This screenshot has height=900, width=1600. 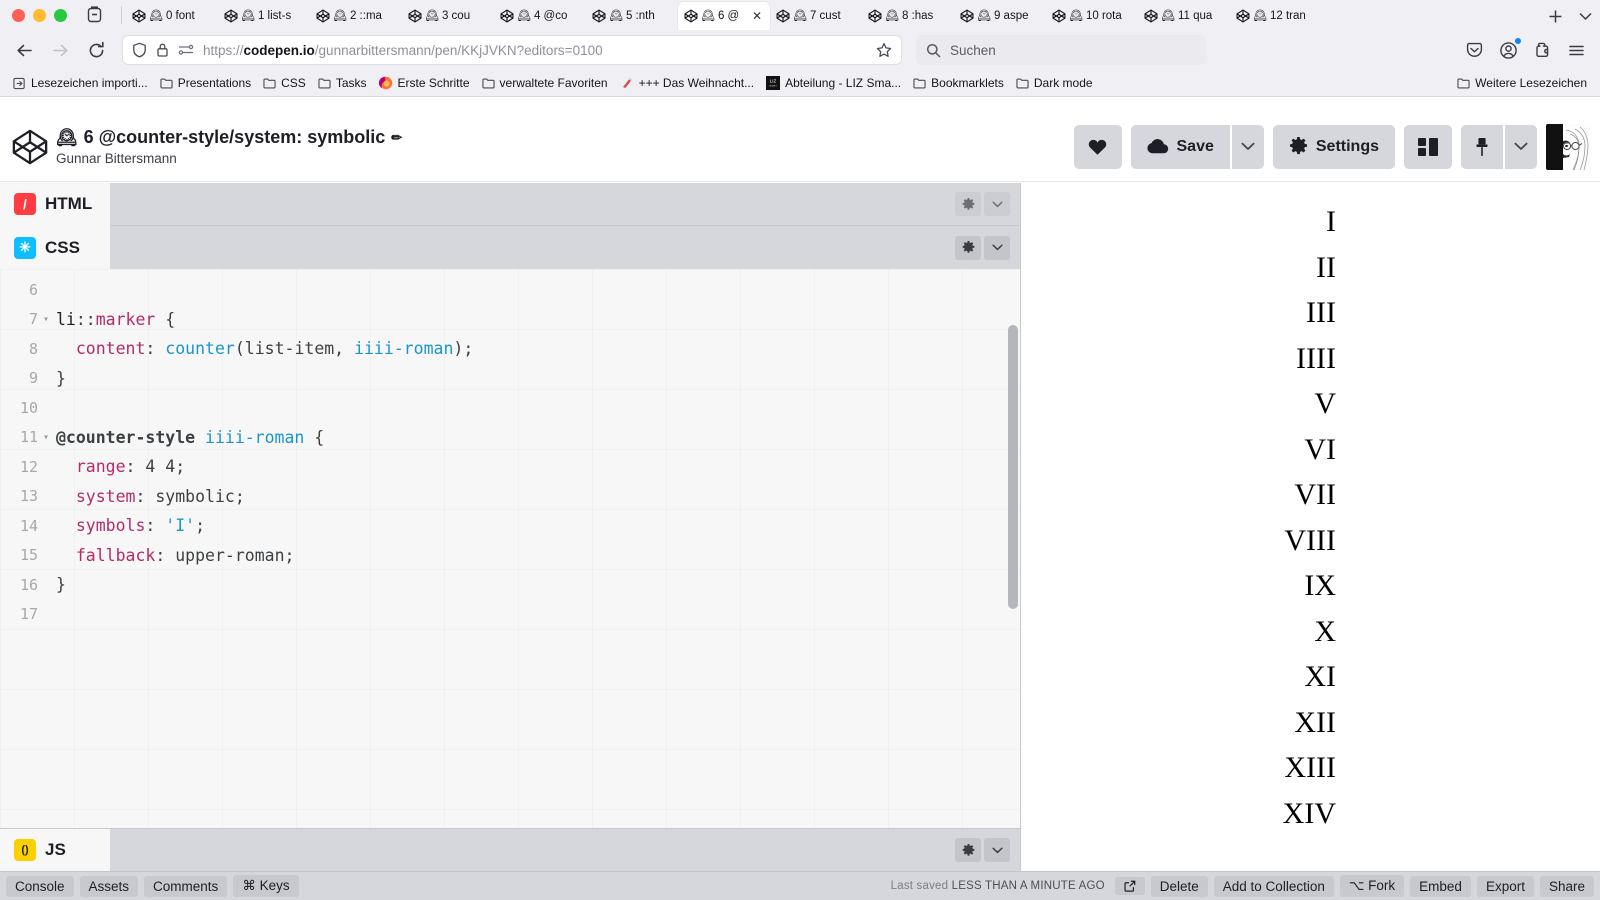 I want to click on extensions-icon, so click(x=1542, y=50).